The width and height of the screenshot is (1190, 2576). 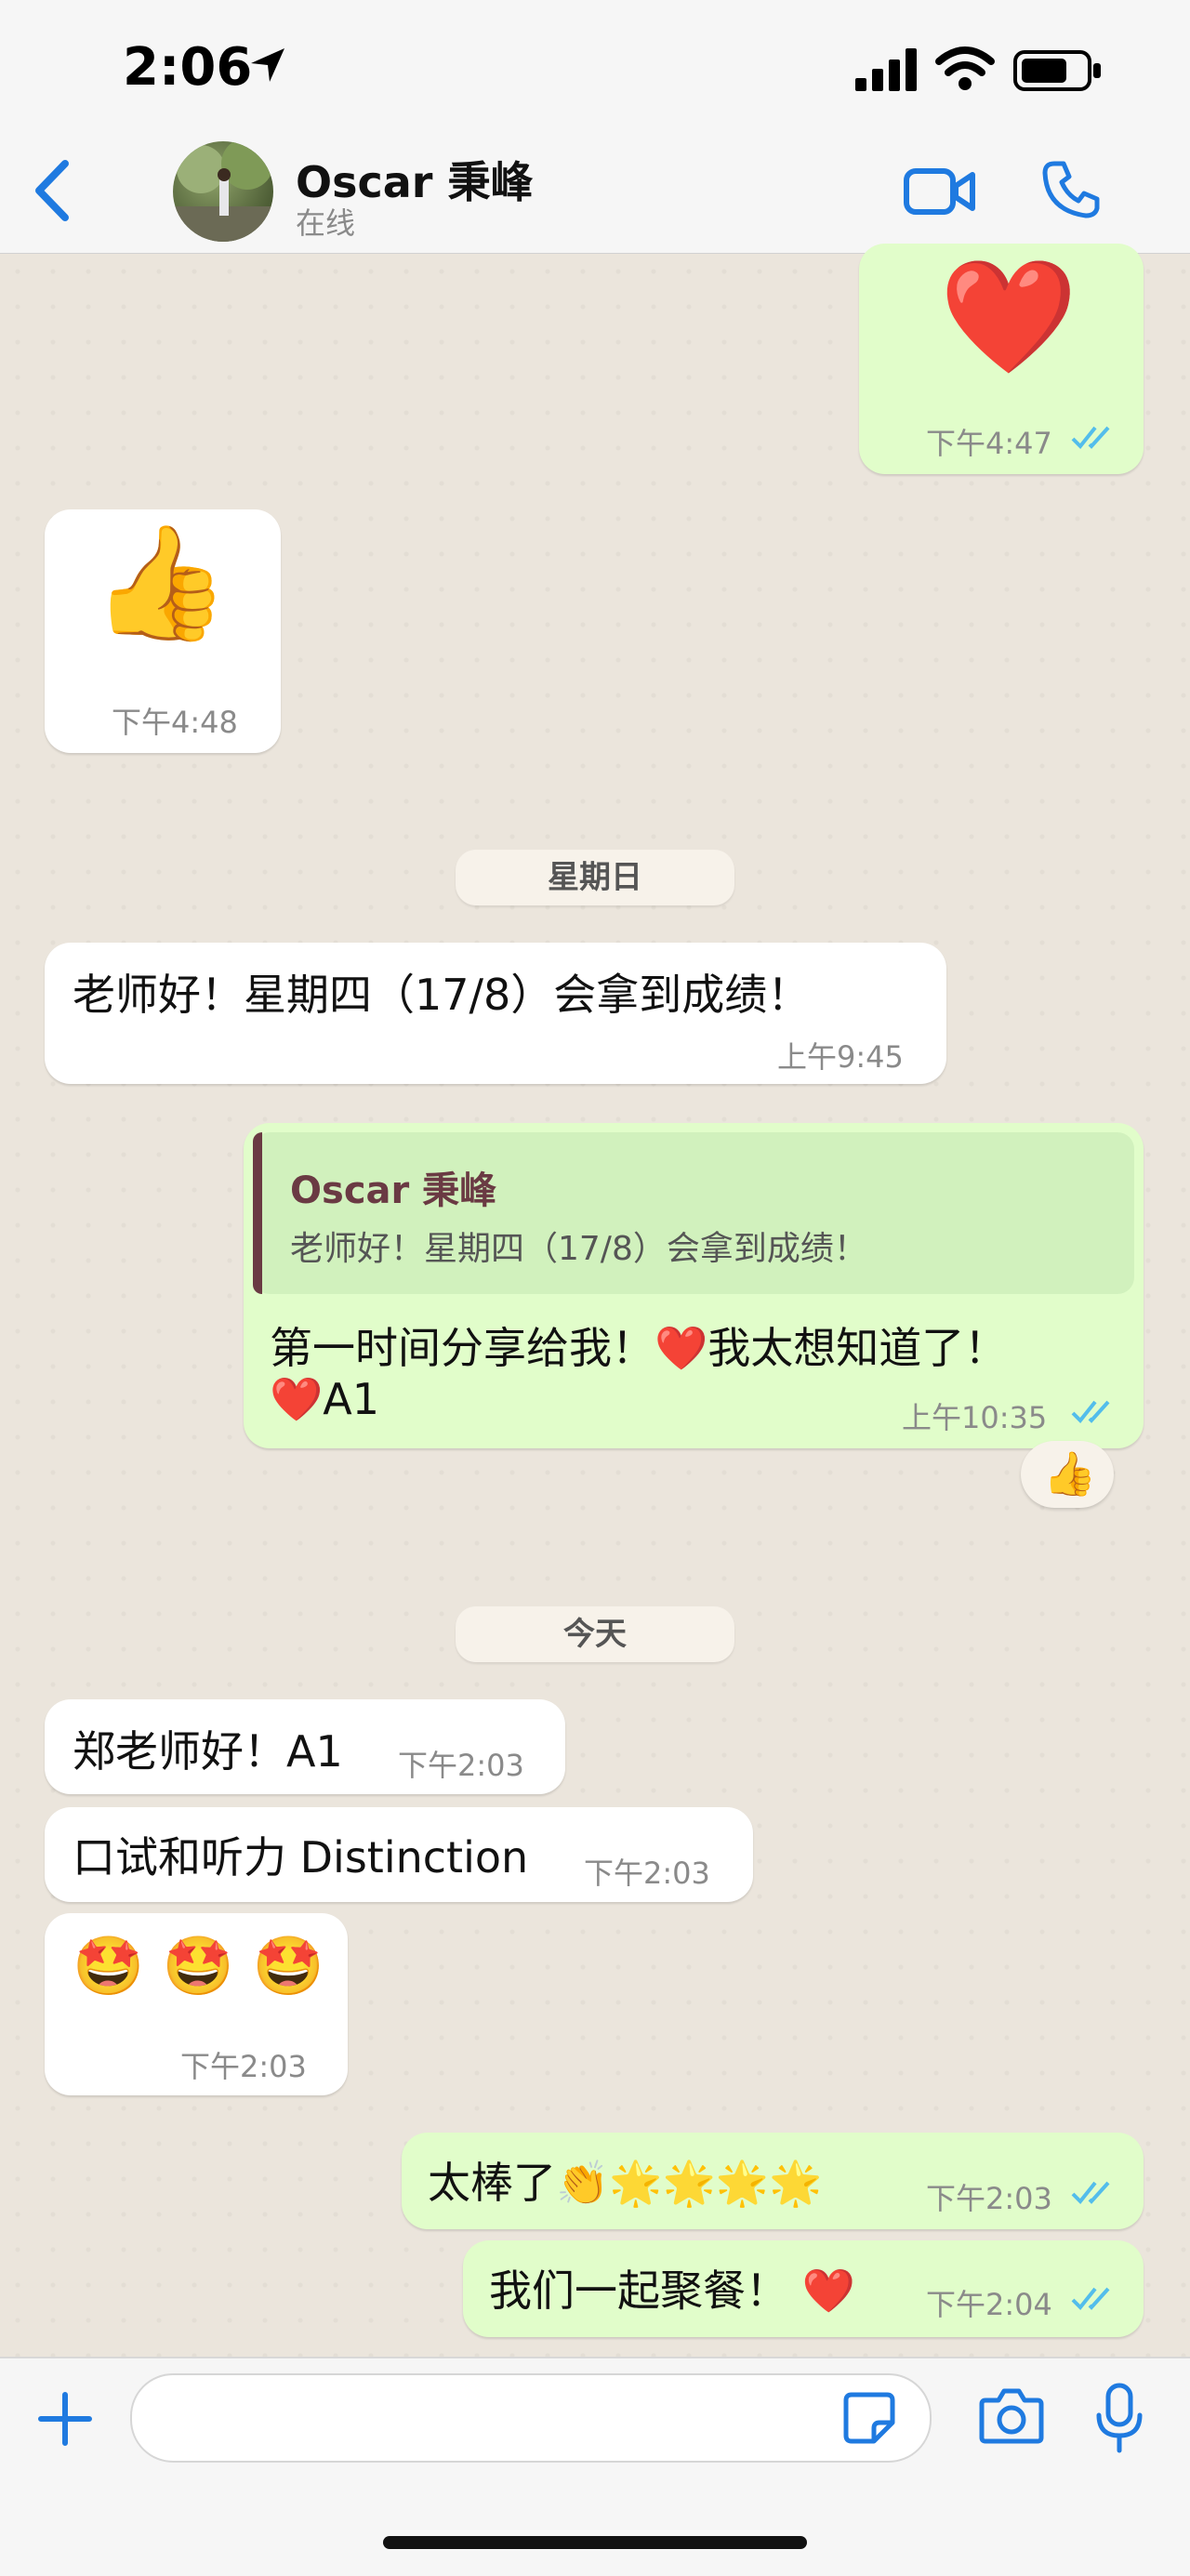 I want to click on phone-icon, so click(x=1071, y=189).